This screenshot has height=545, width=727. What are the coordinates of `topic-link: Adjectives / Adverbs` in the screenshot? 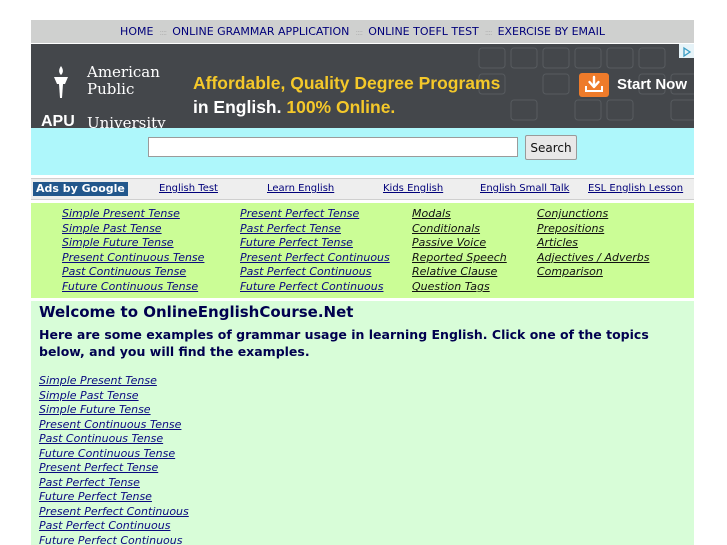 It's located at (593, 258).